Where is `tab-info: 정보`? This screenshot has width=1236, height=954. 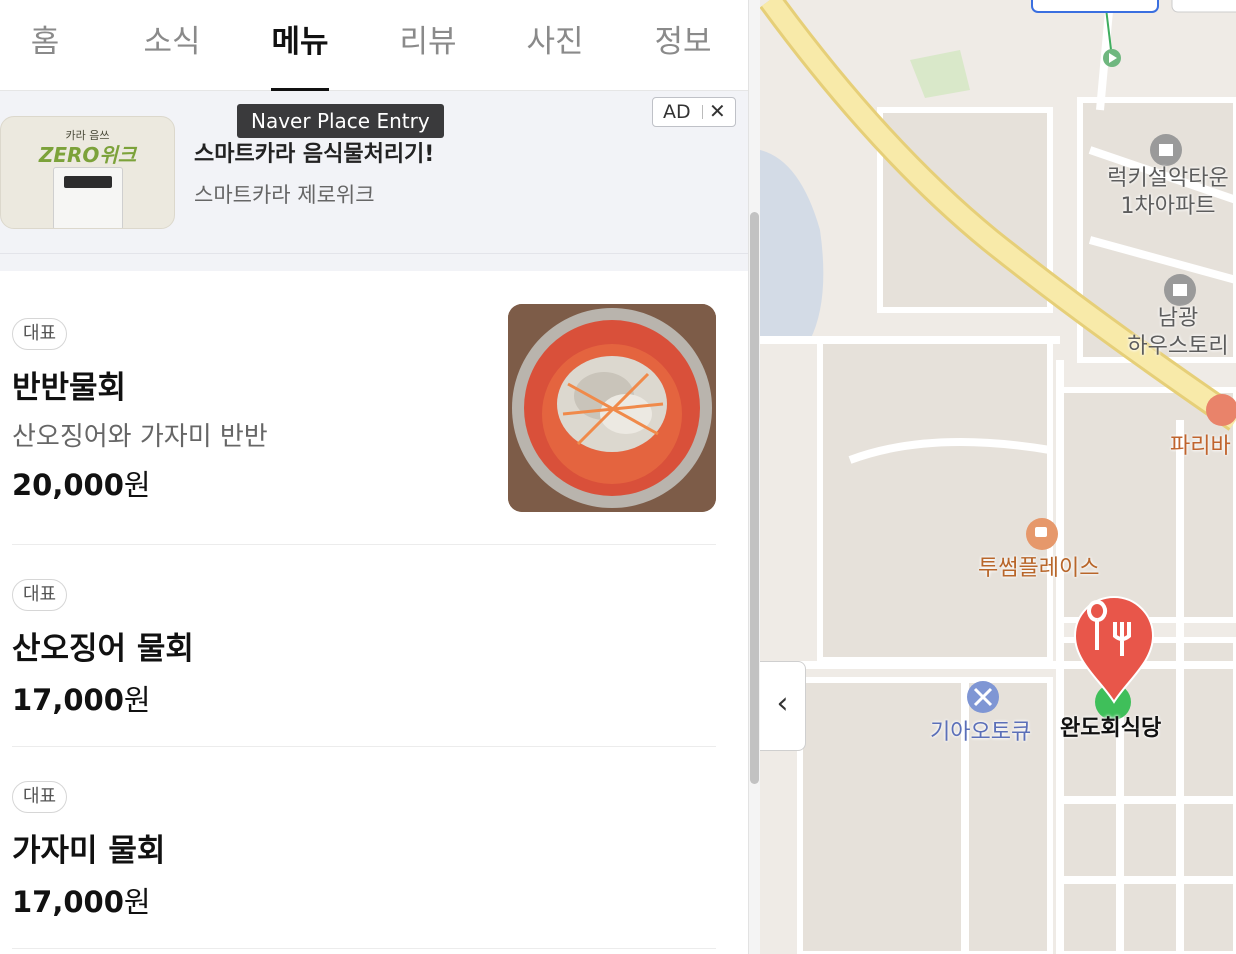 tab-info: 정보 is located at coordinates (683, 45).